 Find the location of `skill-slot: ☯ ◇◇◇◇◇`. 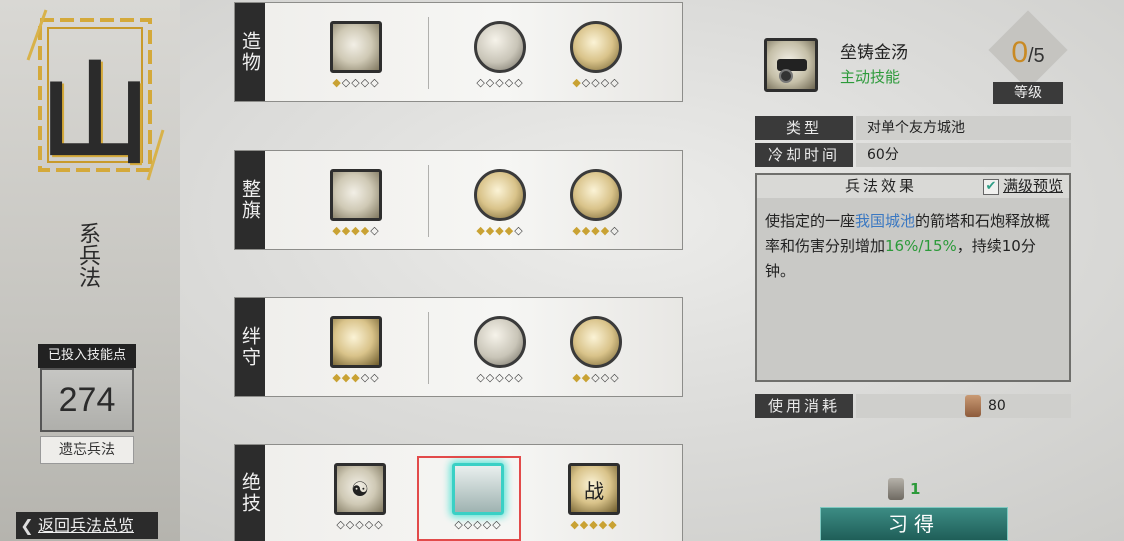

skill-slot: ☯ ◇◇◇◇◇ is located at coordinates (360, 502).